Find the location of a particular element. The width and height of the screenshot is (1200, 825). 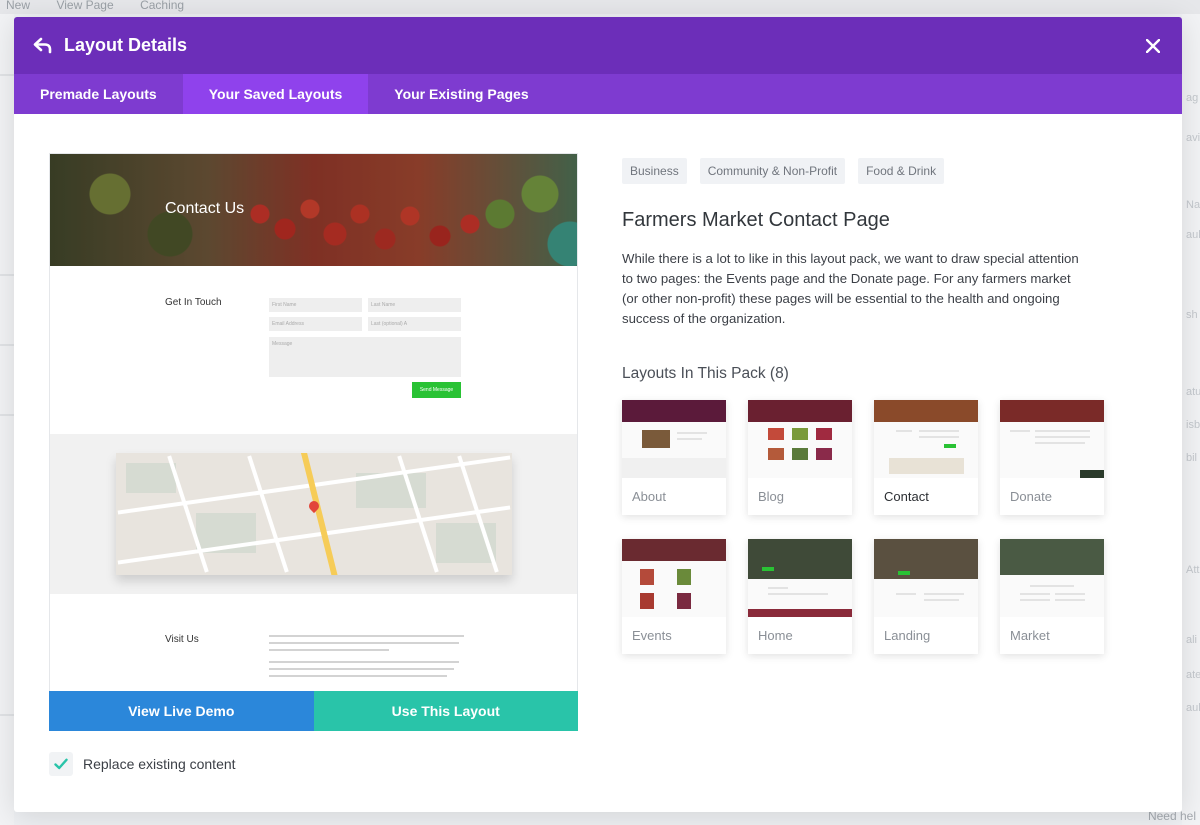

check-icon is located at coordinates (61, 764).